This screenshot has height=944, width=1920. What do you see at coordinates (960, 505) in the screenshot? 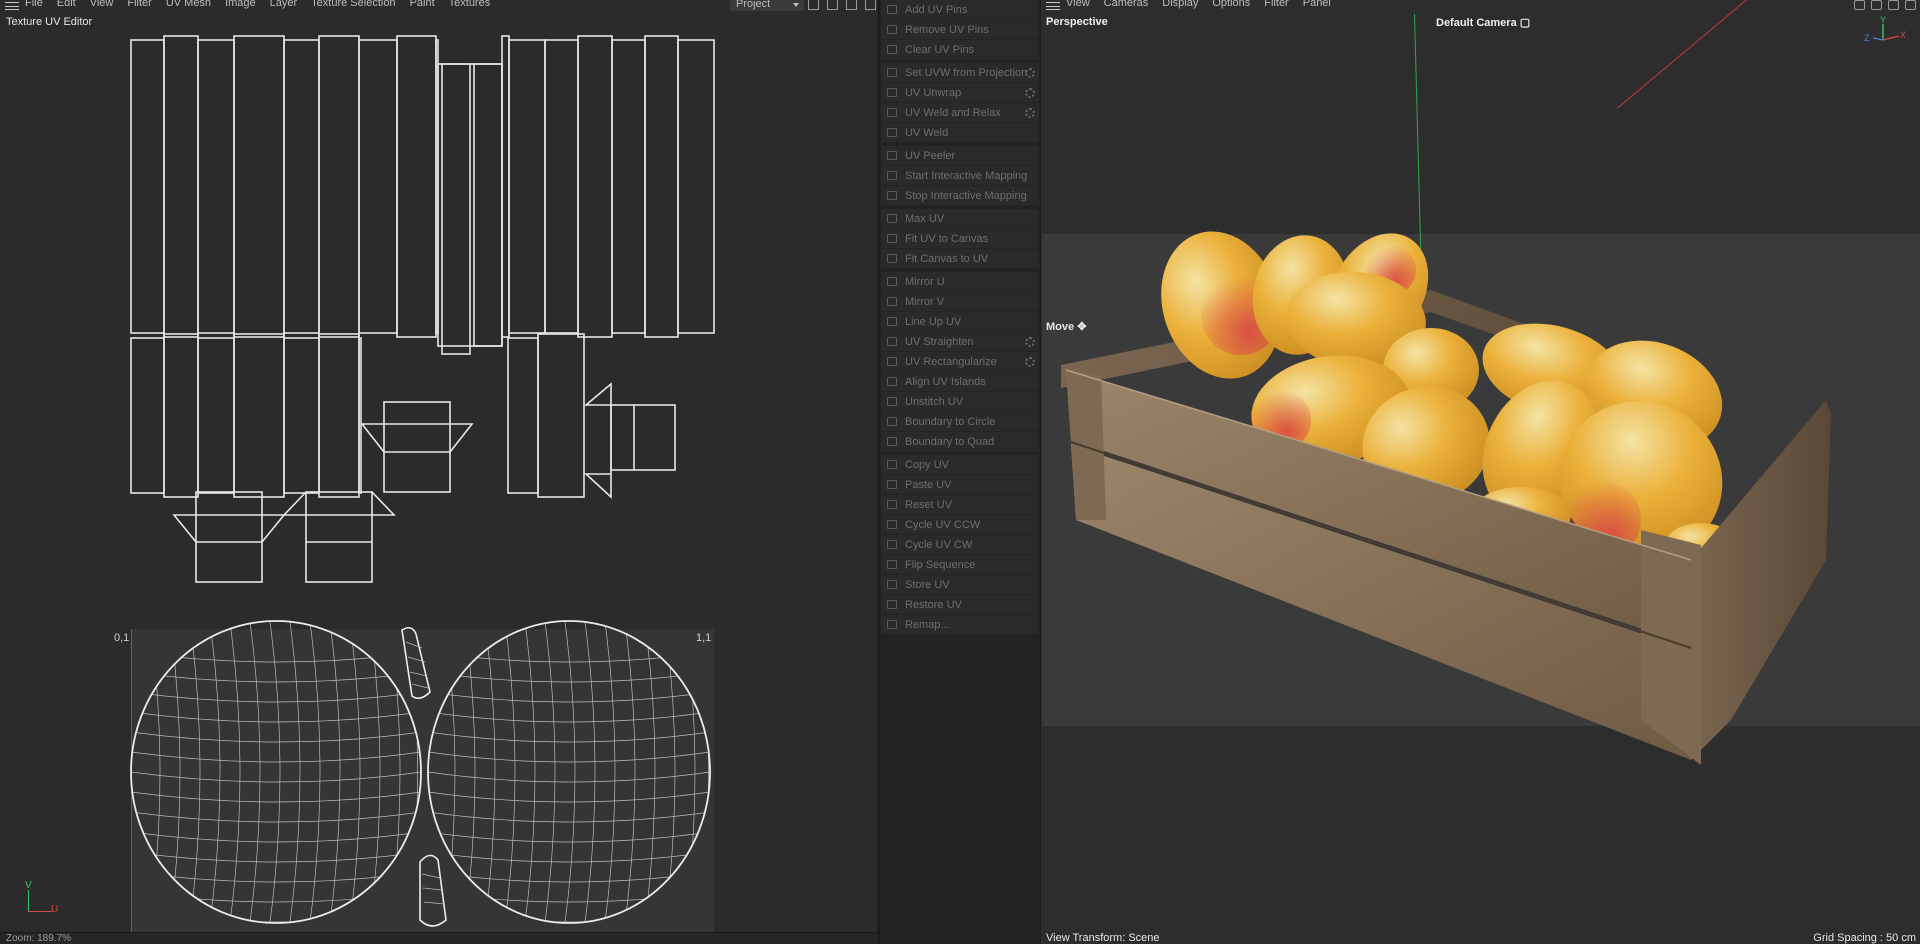
I see `cmd-reset-uv: Reset UV` at bounding box center [960, 505].